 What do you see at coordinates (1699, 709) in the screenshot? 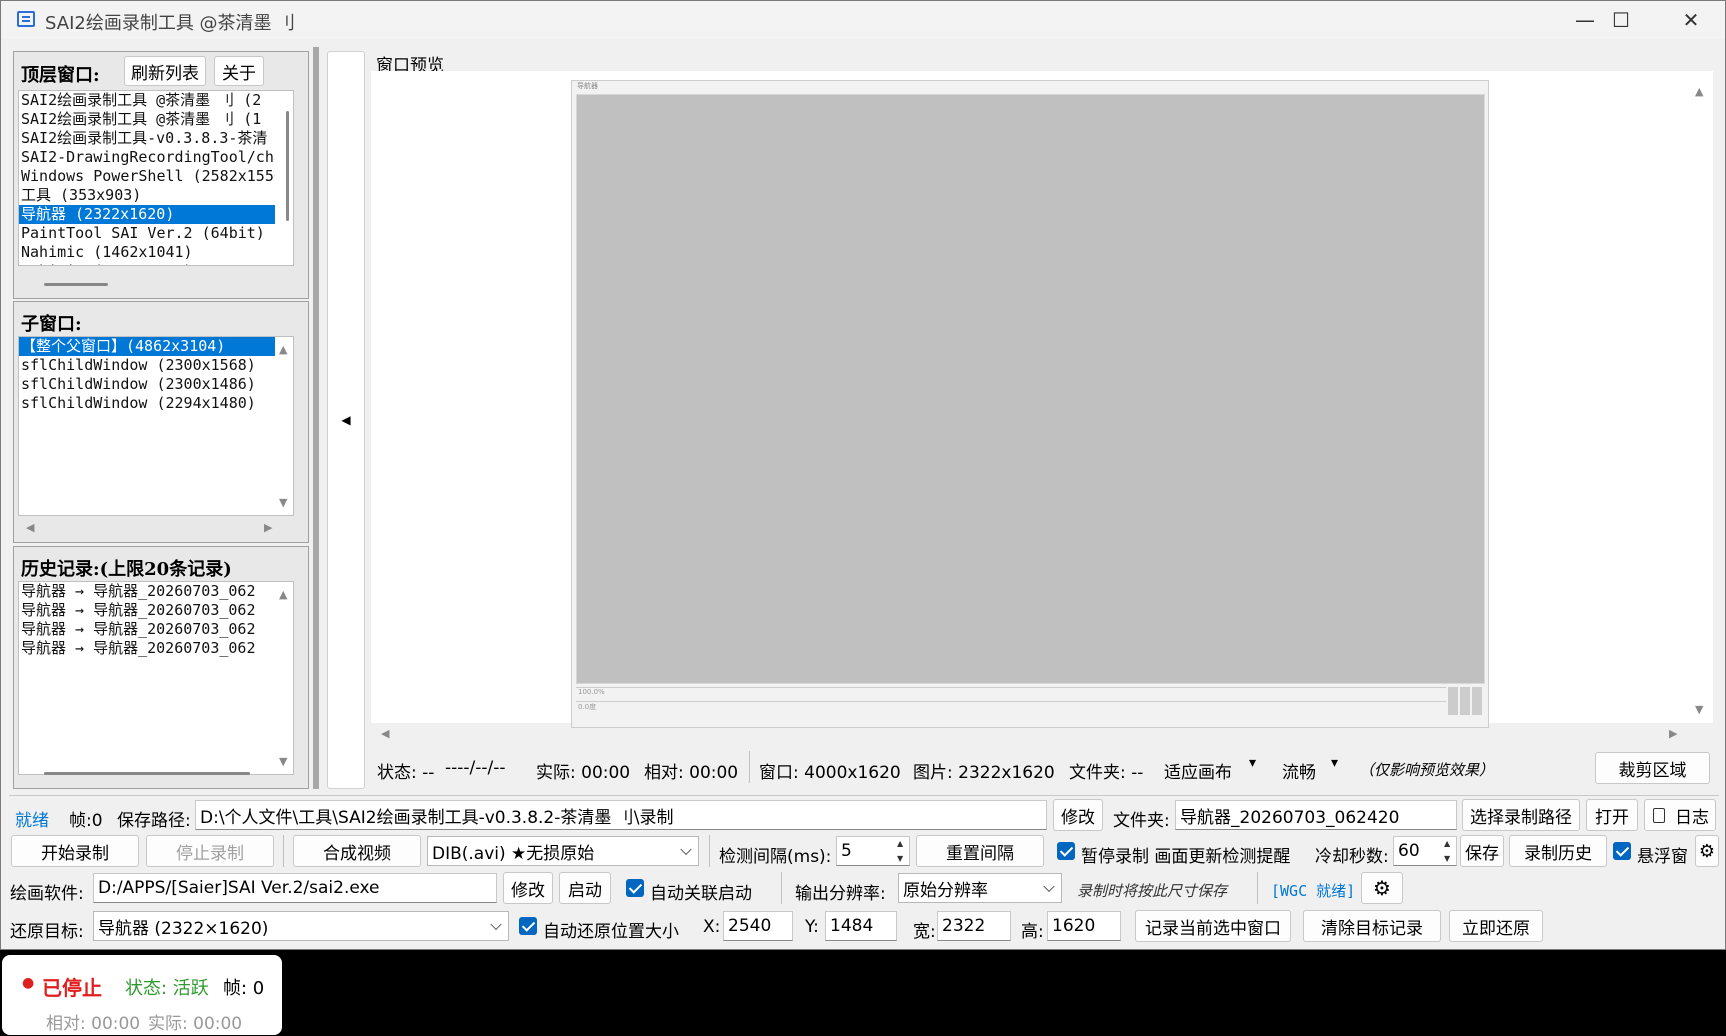
I see `preview-scroll-down-icon: ▼` at bounding box center [1699, 709].